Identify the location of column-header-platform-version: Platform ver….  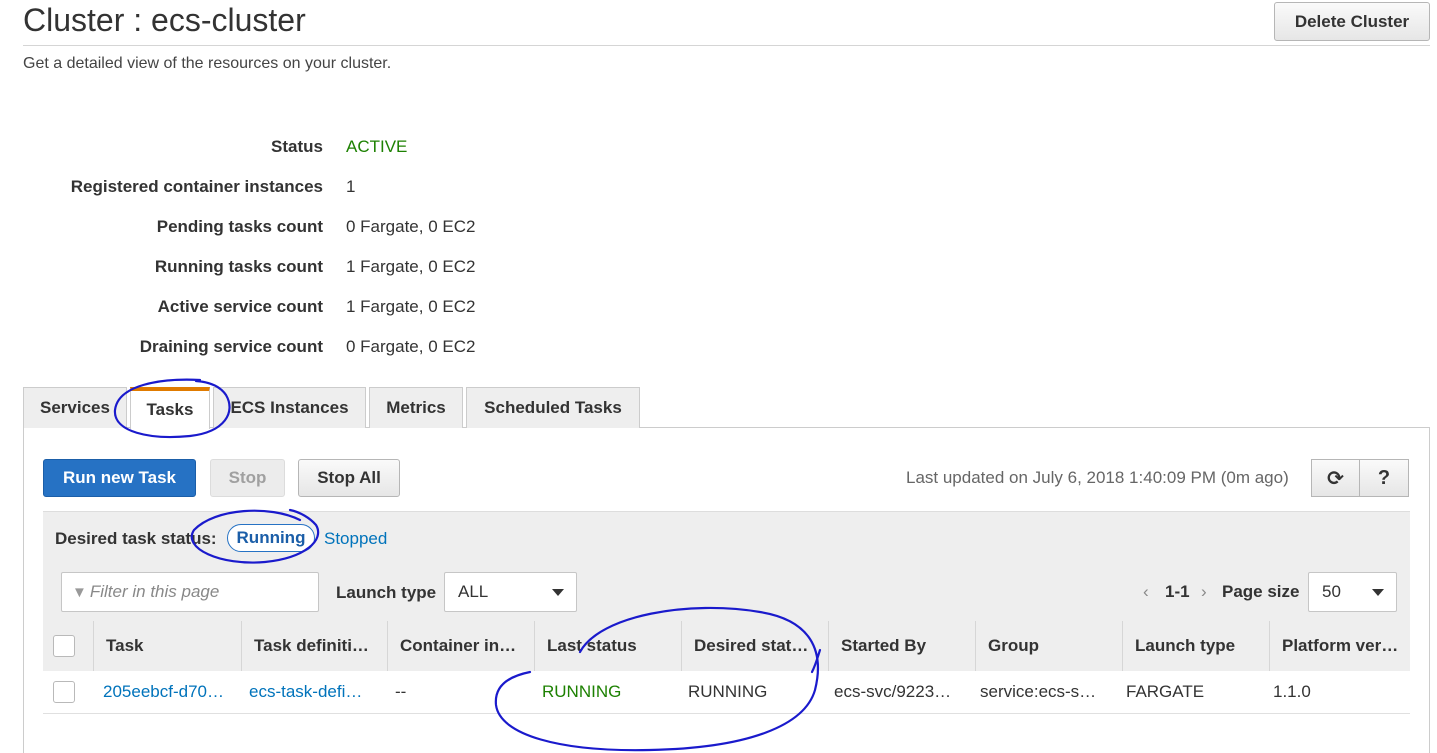
(1339, 646).